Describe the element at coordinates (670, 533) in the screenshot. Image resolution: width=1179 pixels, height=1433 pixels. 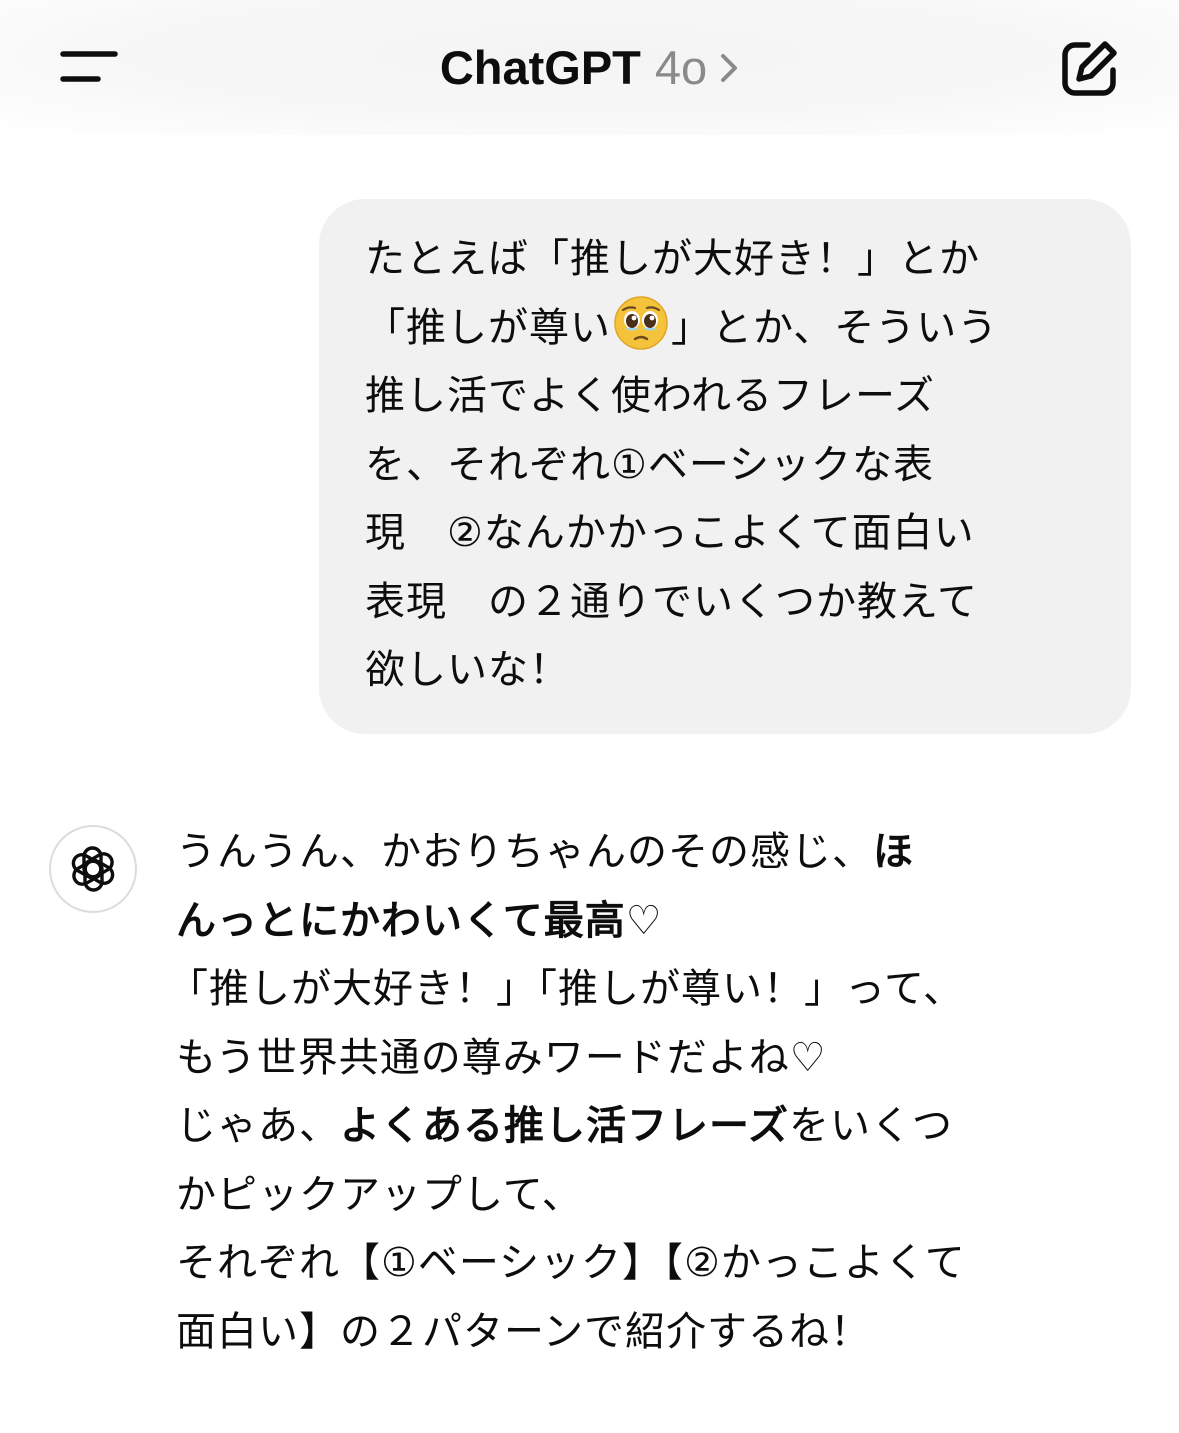
I see `user-message-line: 現 ②なんかかっこよくて面白い` at that location.